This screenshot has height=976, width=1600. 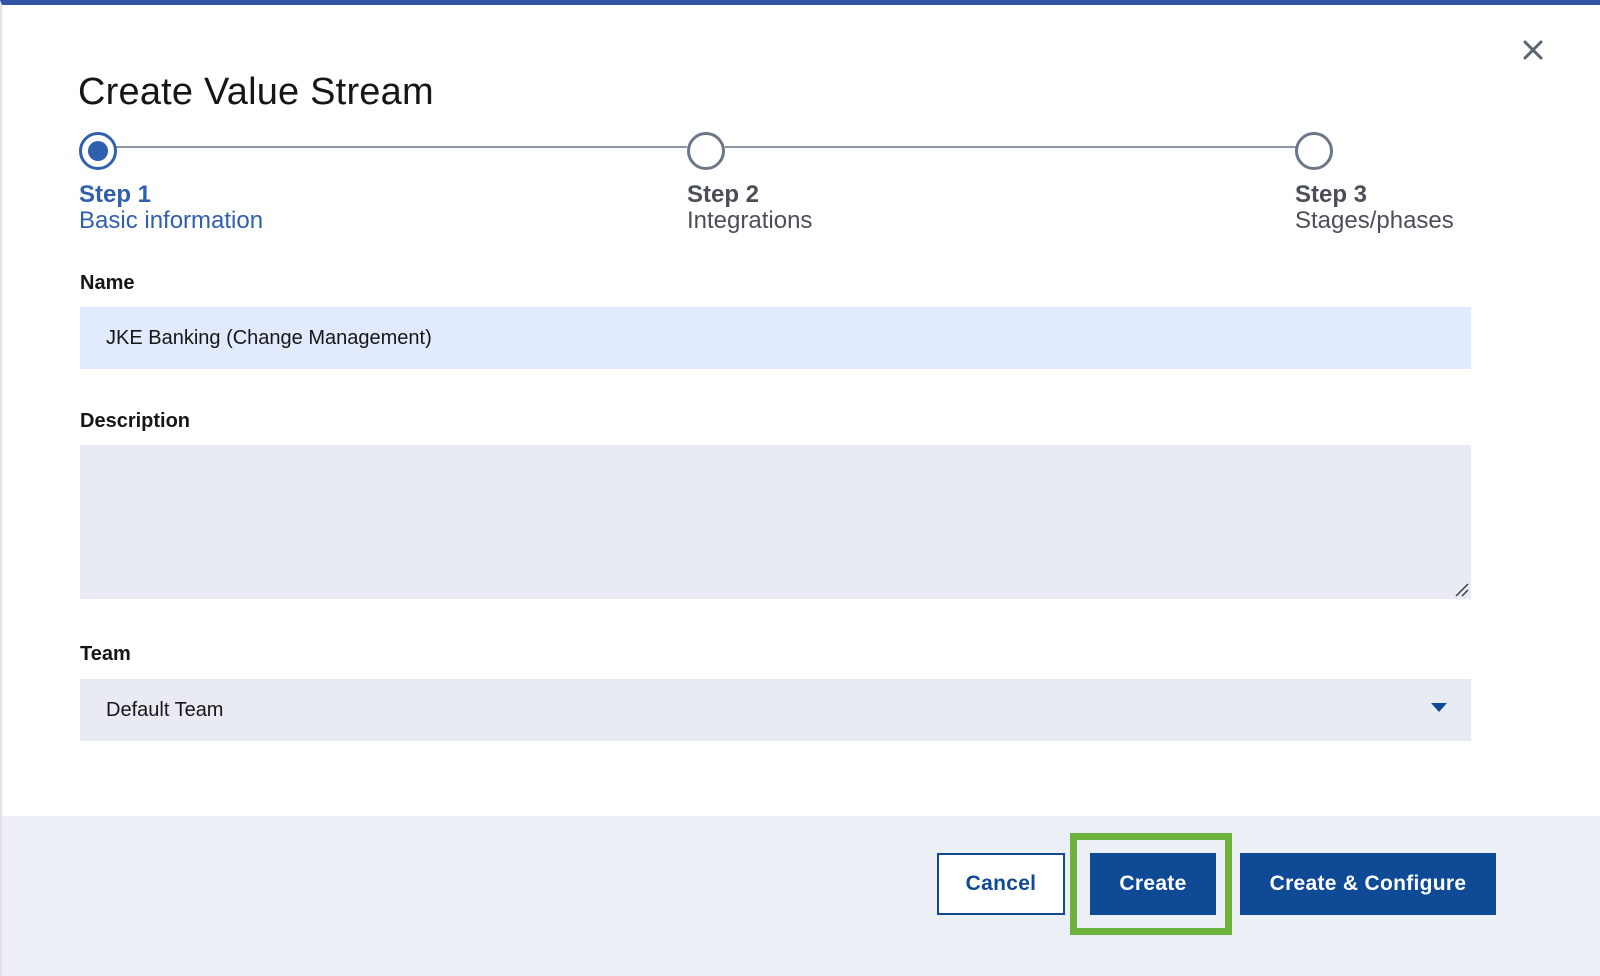 I want to click on step-3-label: Stages/phases, so click(x=1374, y=220).